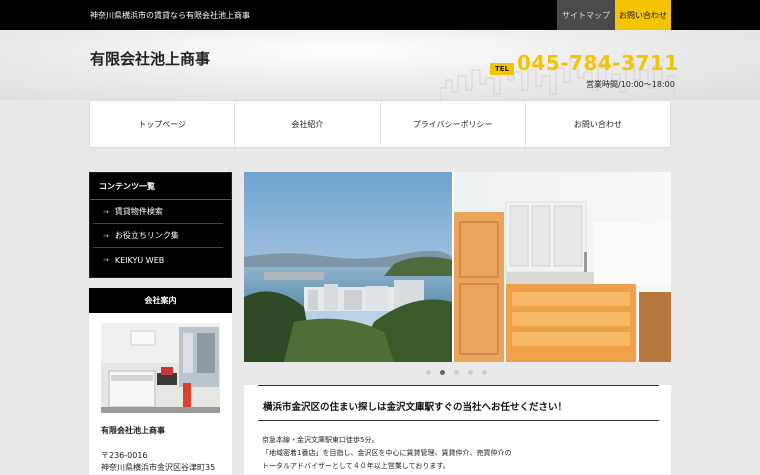 The height and width of the screenshot is (475, 760). I want to click on global-nav: トップページ 会社紹介 プライバシーポリシー お問い合わせ, so click(380, 124).